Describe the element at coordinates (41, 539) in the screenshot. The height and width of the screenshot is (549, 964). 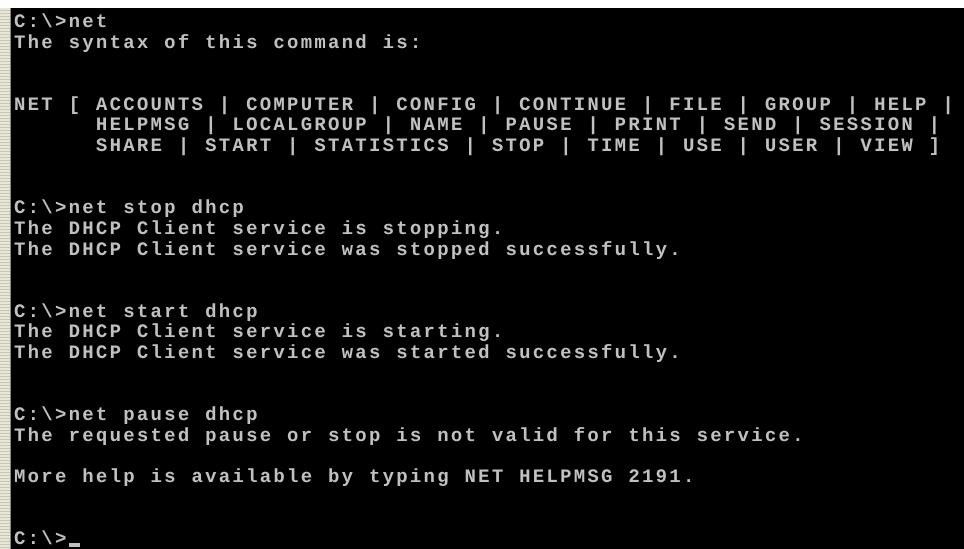
I see `console-prompt: C:\>` at that location.